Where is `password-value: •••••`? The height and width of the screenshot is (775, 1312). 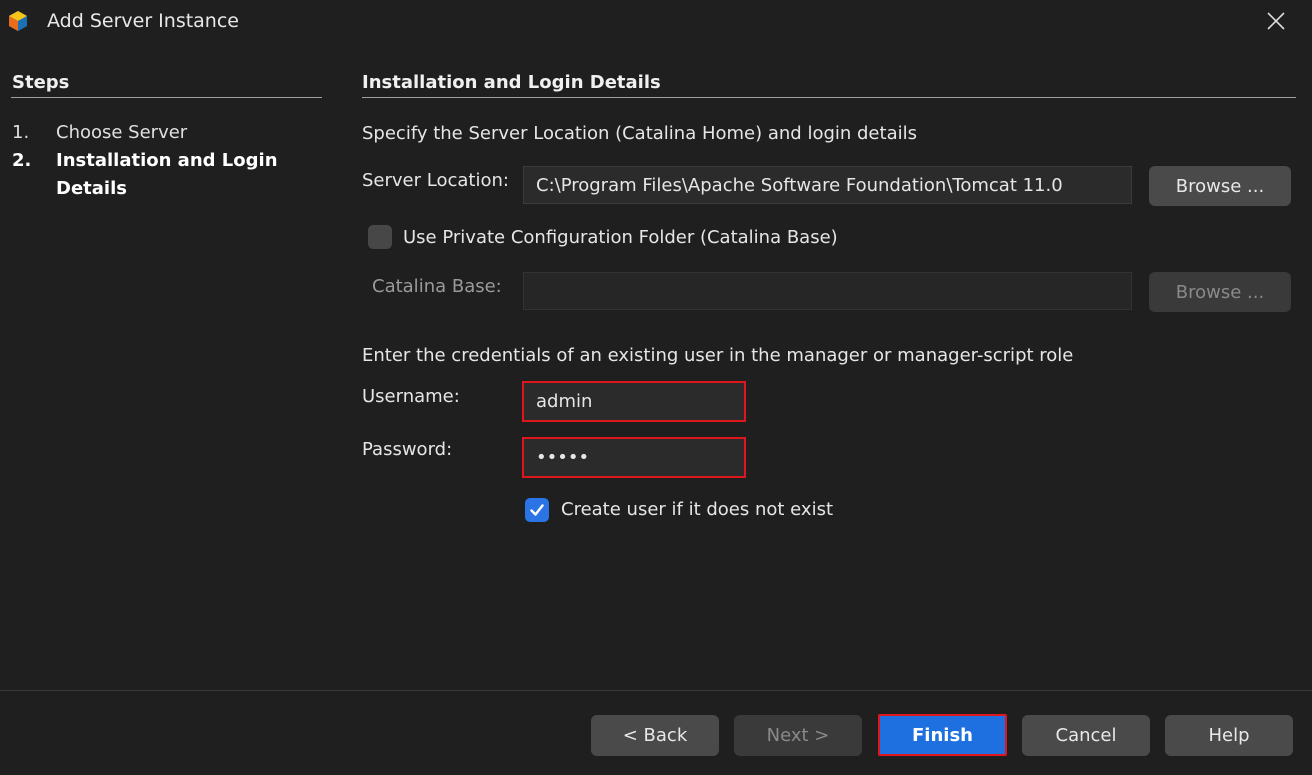 password-value: ••••• is located at coordinates (563, 457).